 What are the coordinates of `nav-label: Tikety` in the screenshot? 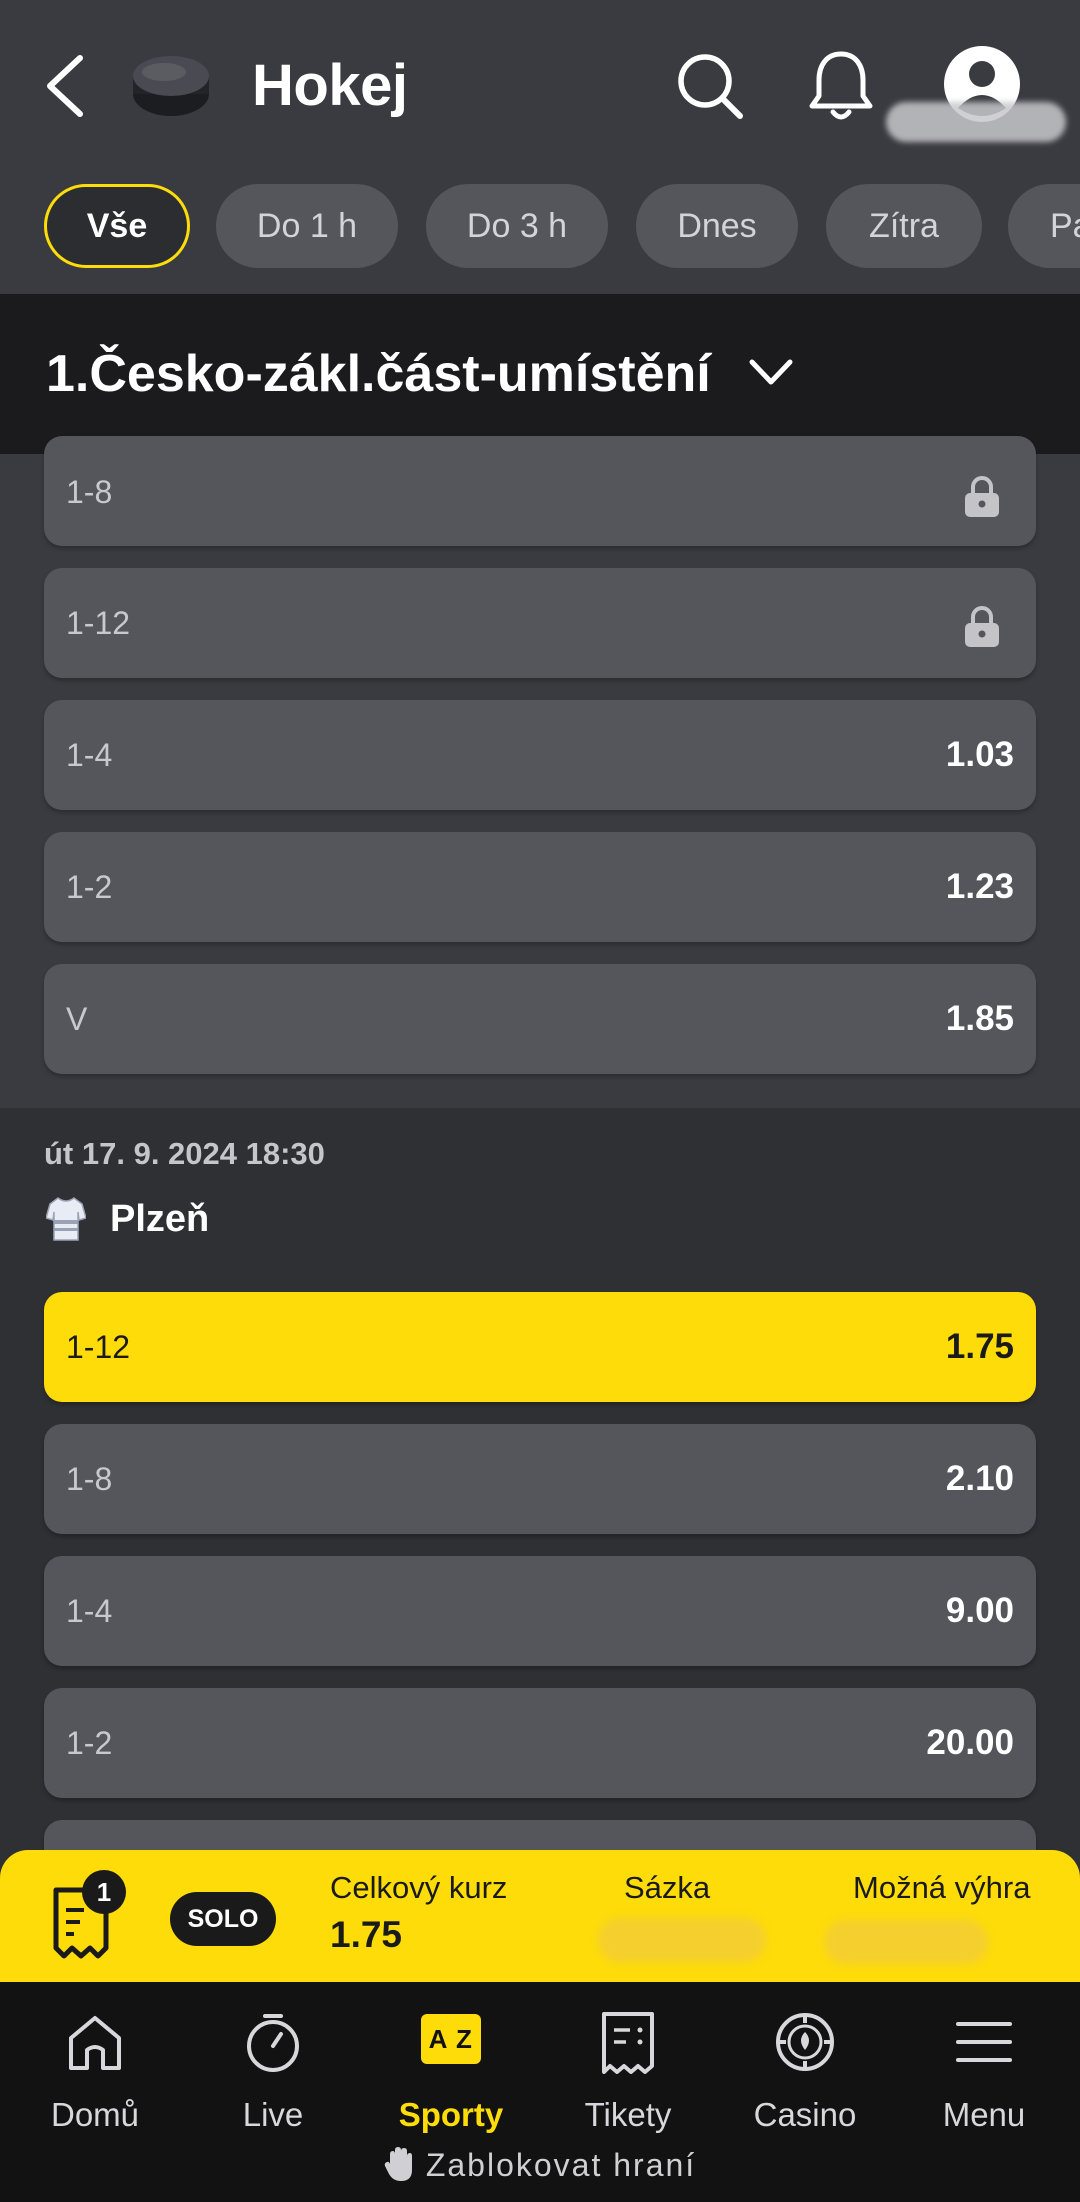 It's located at (628, 2114).